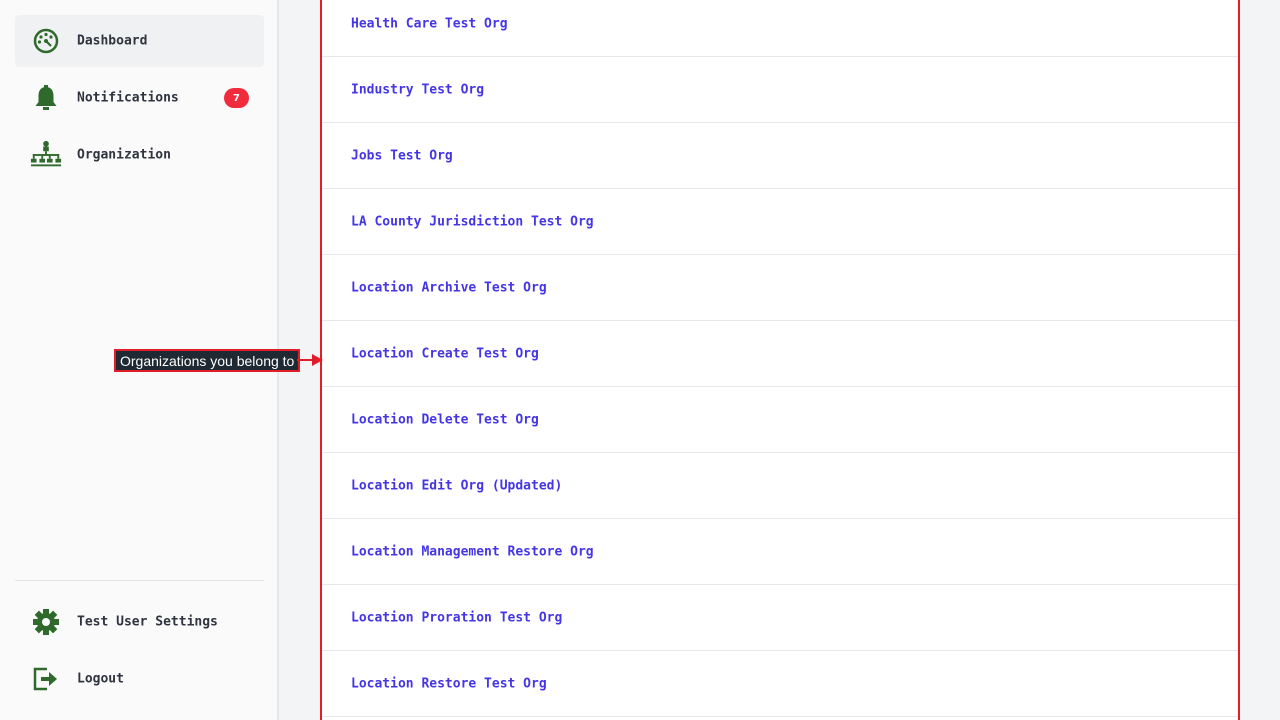 The image size is (1280, 720). I want to click on sidebar-item-notifications: Notifications 7, so click(139, 98).